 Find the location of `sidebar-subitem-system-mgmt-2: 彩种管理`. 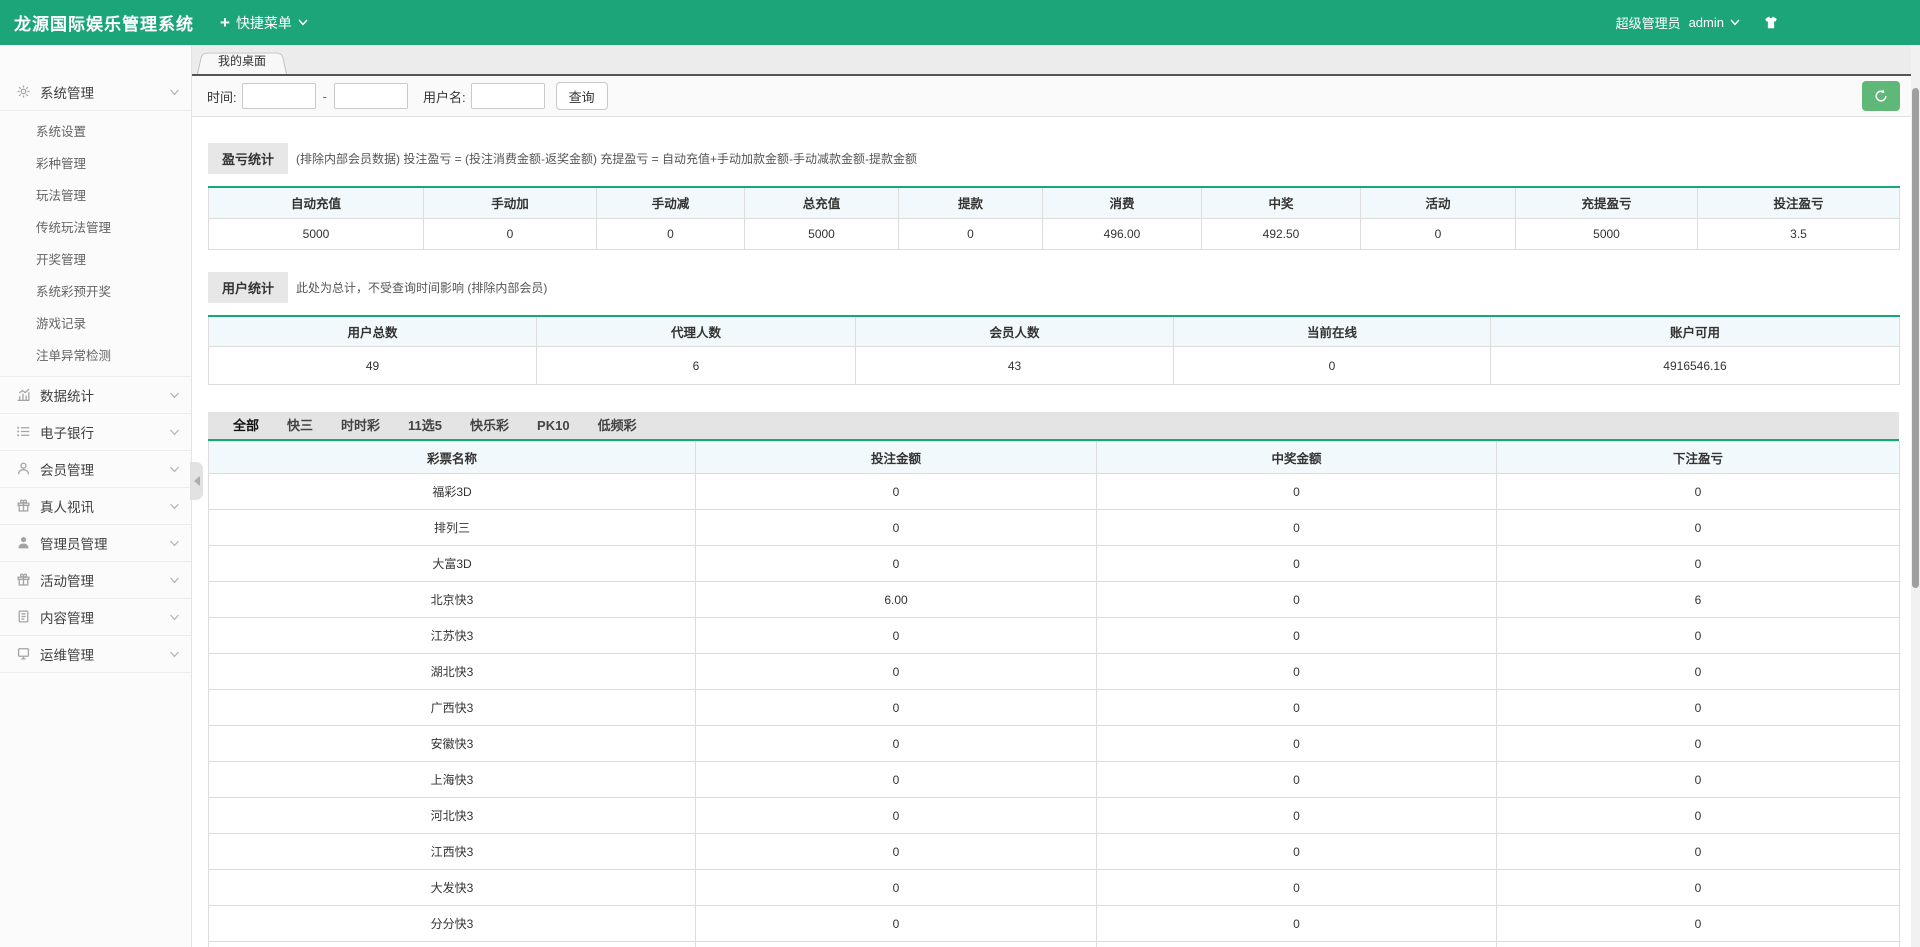

sidebar-subitem-system-mgmt-2: 彩种管理 is located at coordinates (95, 164).